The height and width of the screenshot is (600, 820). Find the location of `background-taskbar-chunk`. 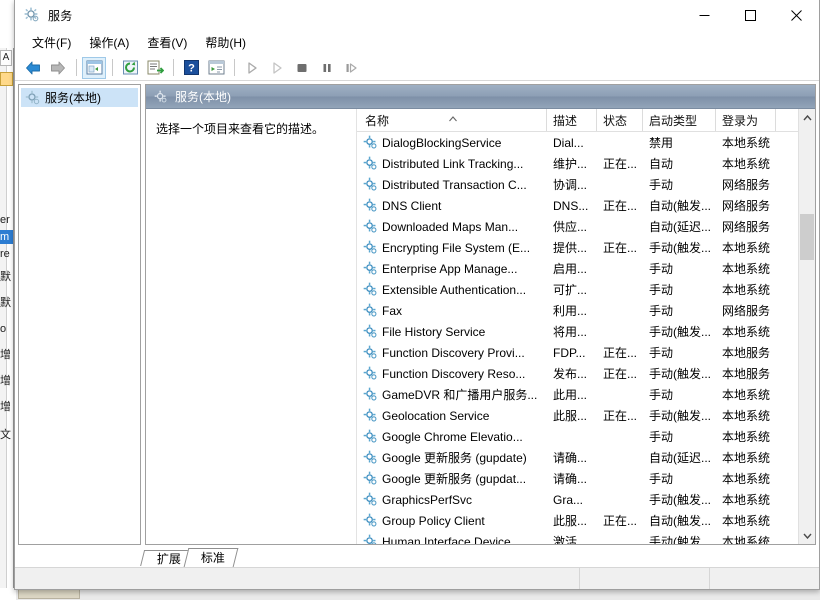

background-taskbar-chunk is located at coordinates (49, 594).